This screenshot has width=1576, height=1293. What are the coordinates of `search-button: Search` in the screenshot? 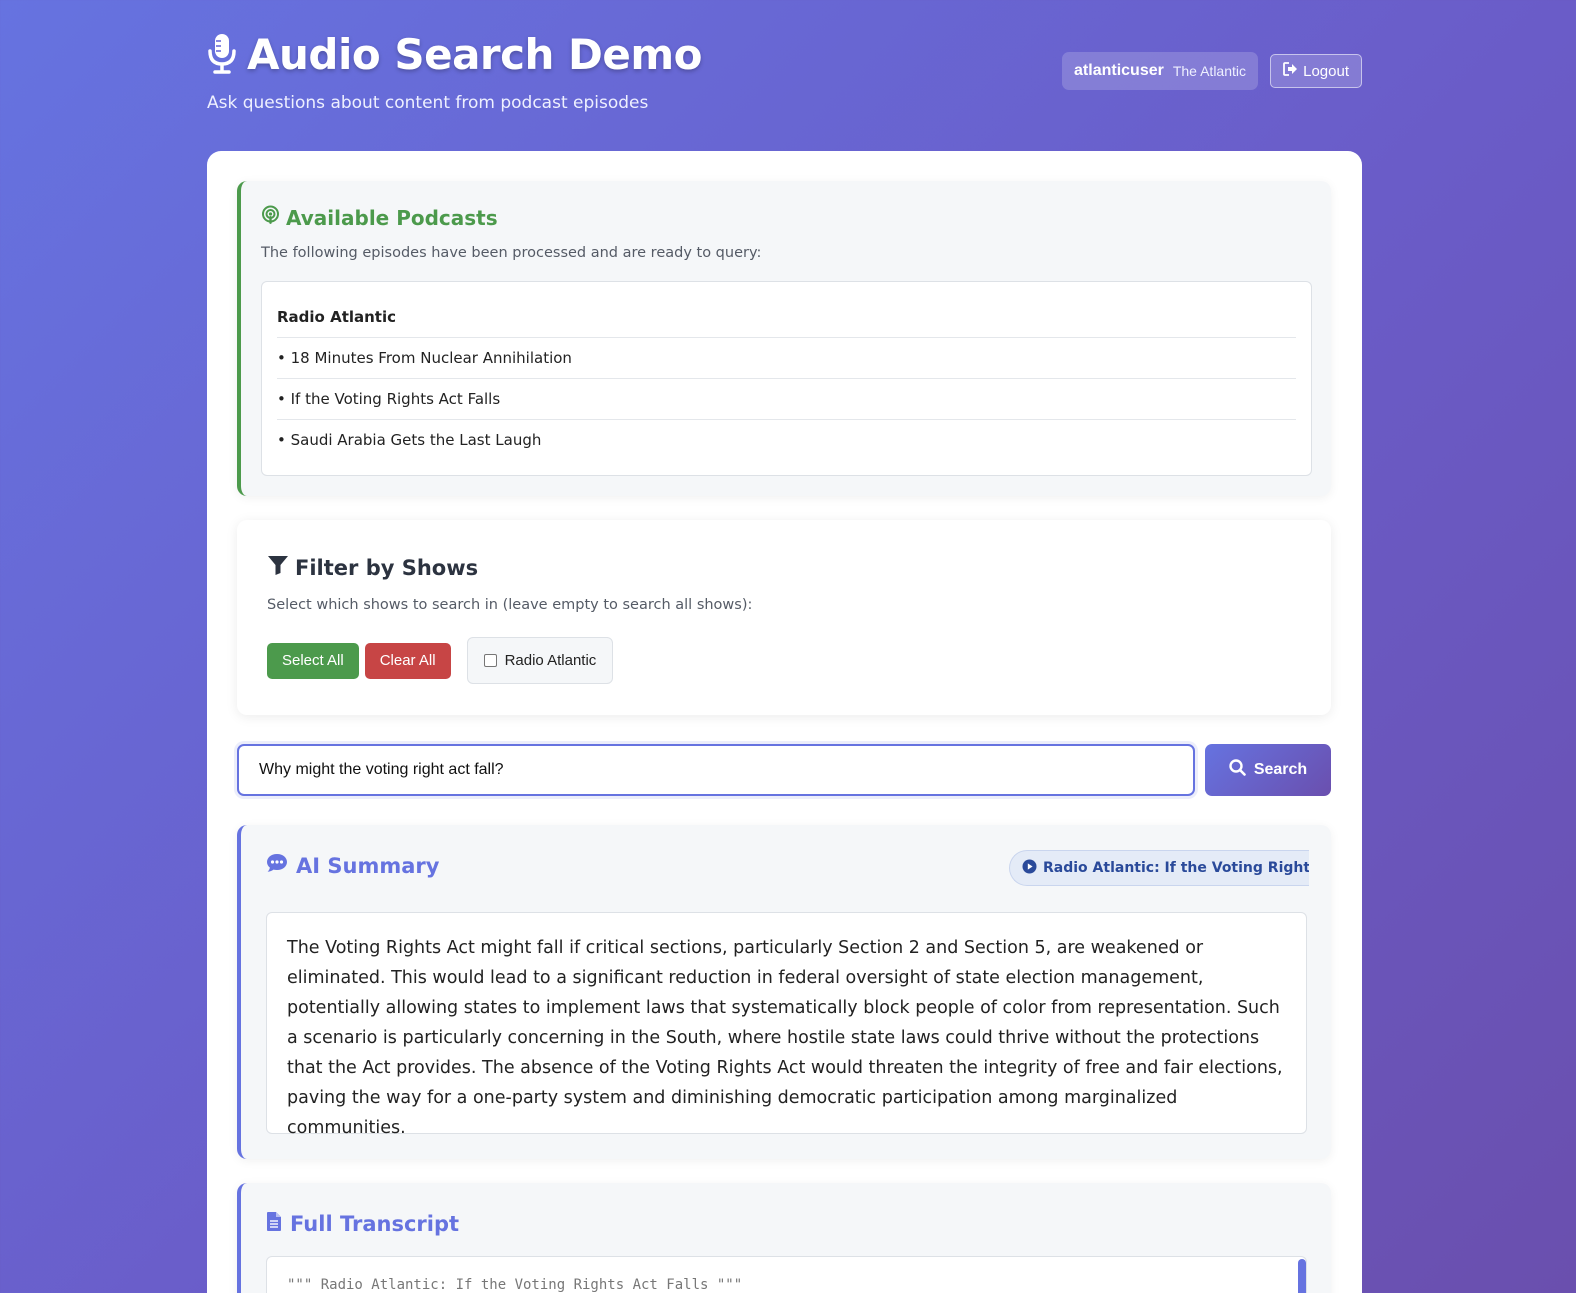 It's located at (1268, 770).